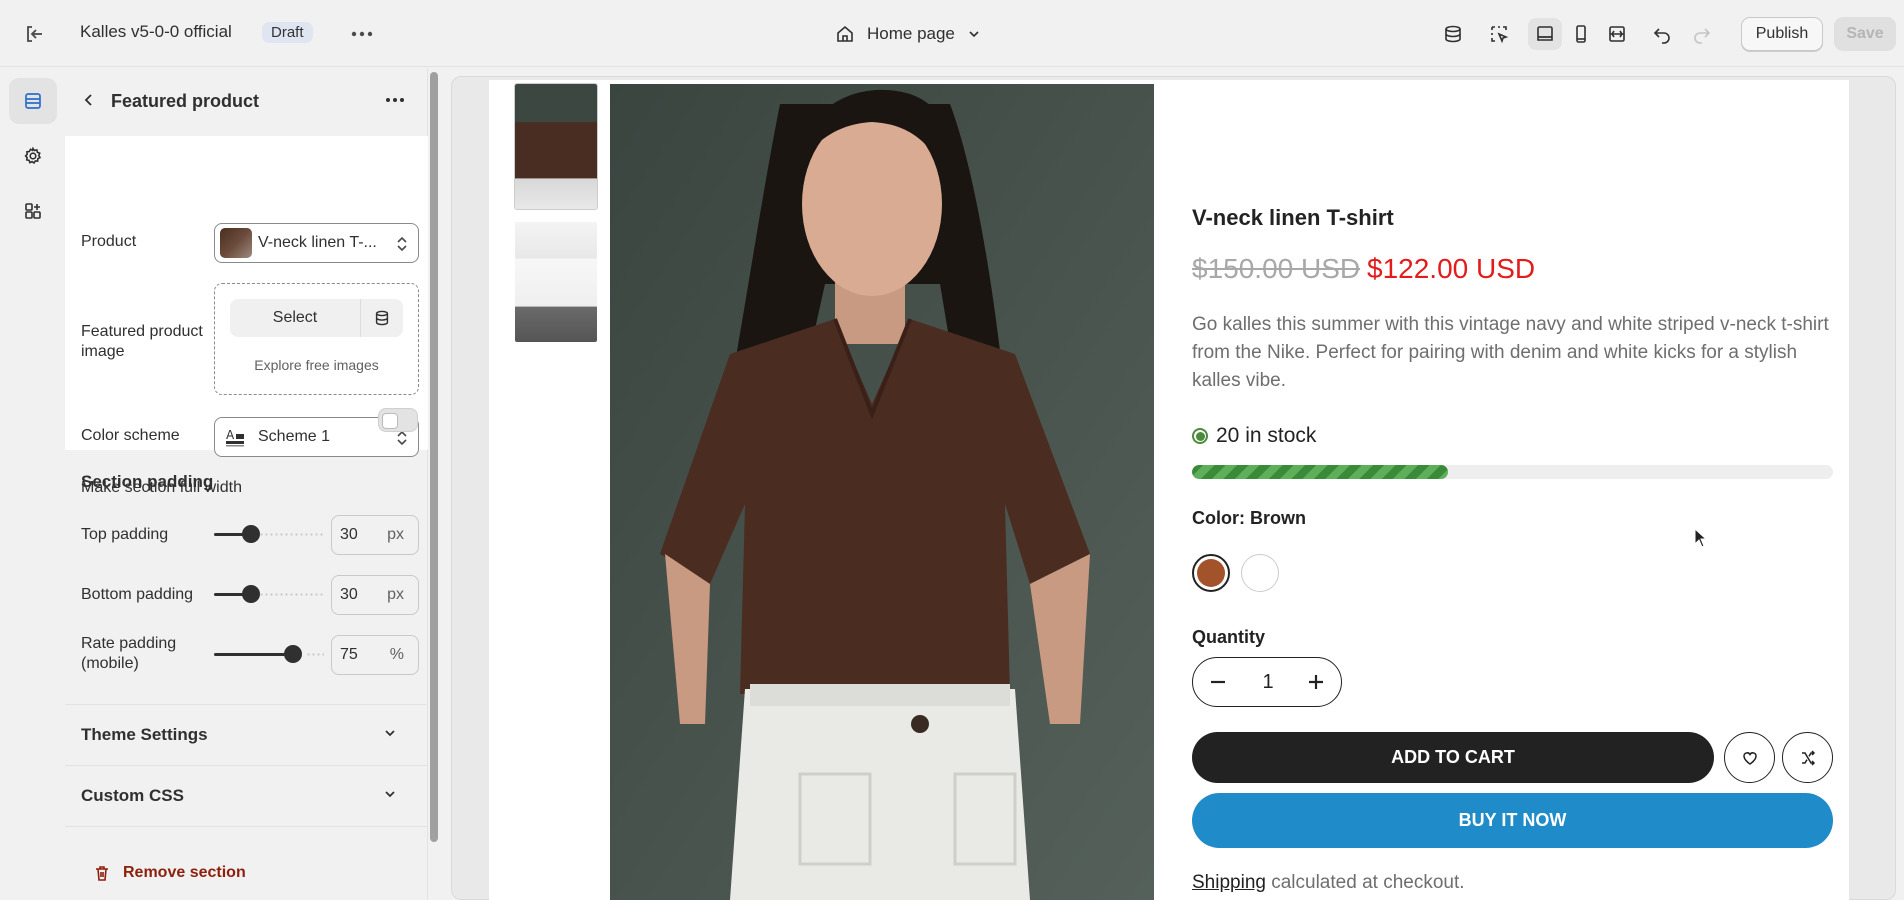 The image size is (1904, 900). Describe the element at coordinates (130, 435) in the screenshot. I see `color-scheme-label: Color scheme` at that location.